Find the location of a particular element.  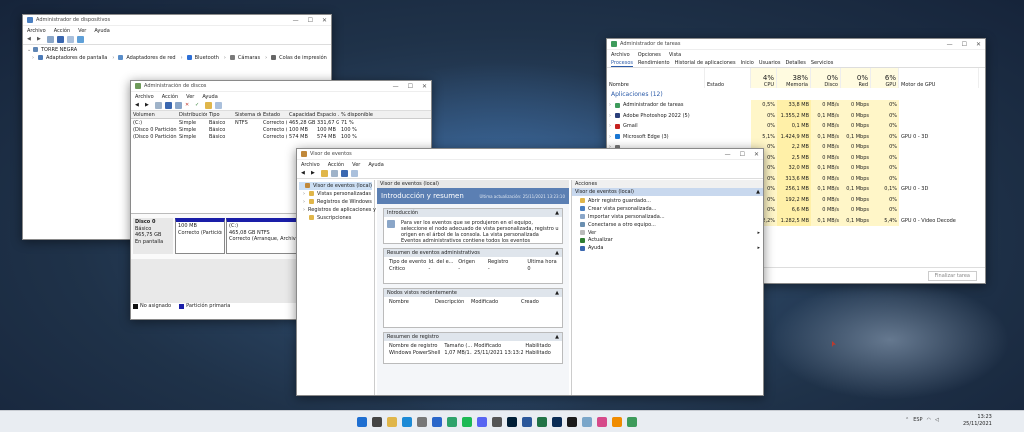

column-header: Origen is located at coordinates (471, 262).